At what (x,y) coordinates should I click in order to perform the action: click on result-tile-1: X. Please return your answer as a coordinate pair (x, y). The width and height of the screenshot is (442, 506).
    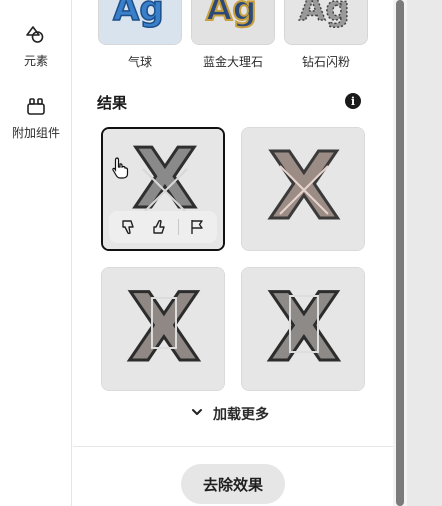
    Looking at the image, I should click on (163, 189).